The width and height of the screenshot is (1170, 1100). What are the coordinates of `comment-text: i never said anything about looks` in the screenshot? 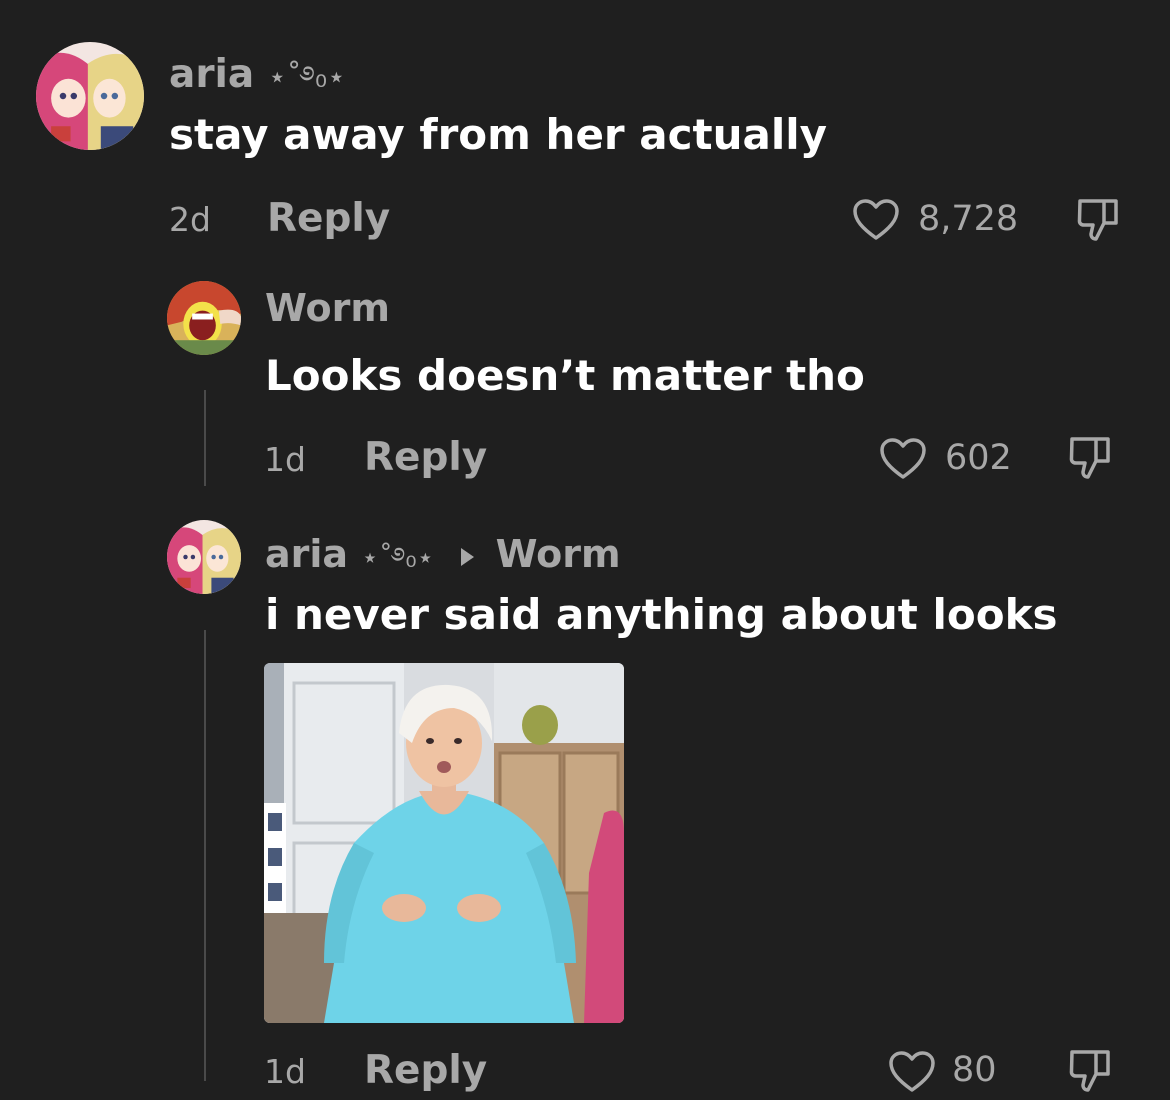 It's located at (661, 614).